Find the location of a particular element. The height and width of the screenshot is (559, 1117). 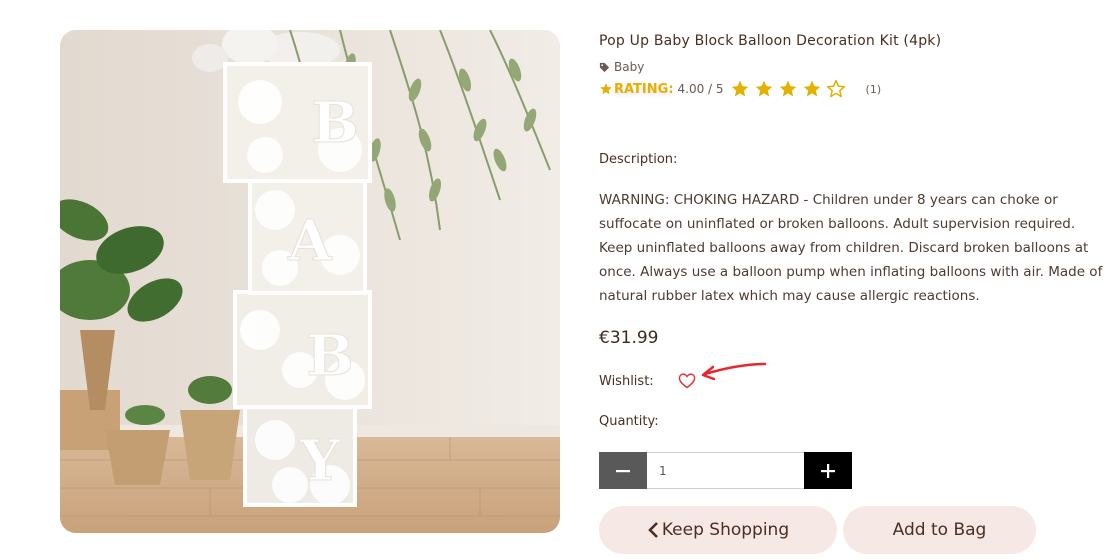

star-icon is located at coordinates (606, 89).